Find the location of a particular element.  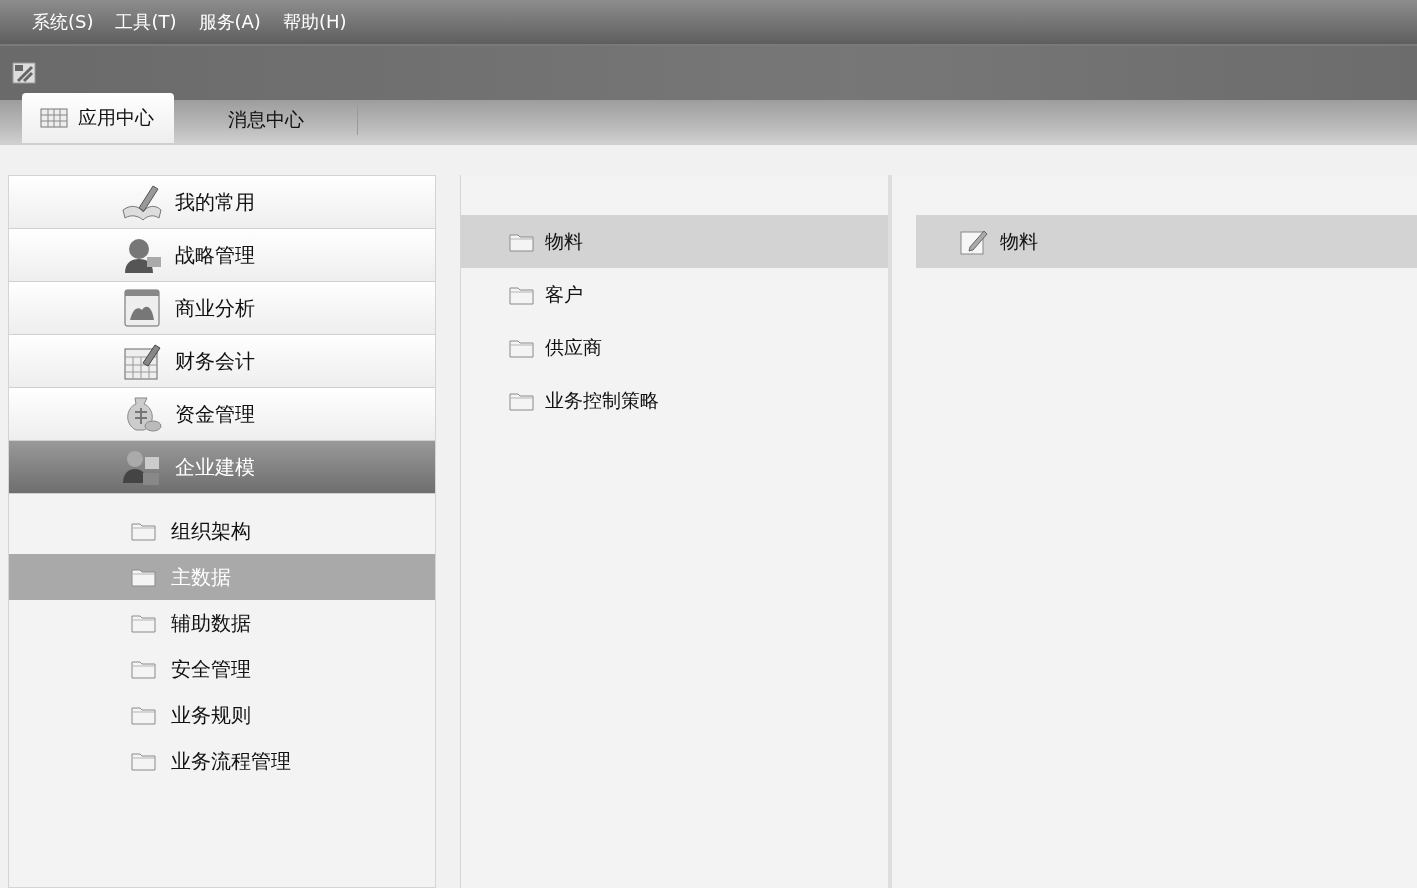

list-icon is located at coordinates (54, 118).